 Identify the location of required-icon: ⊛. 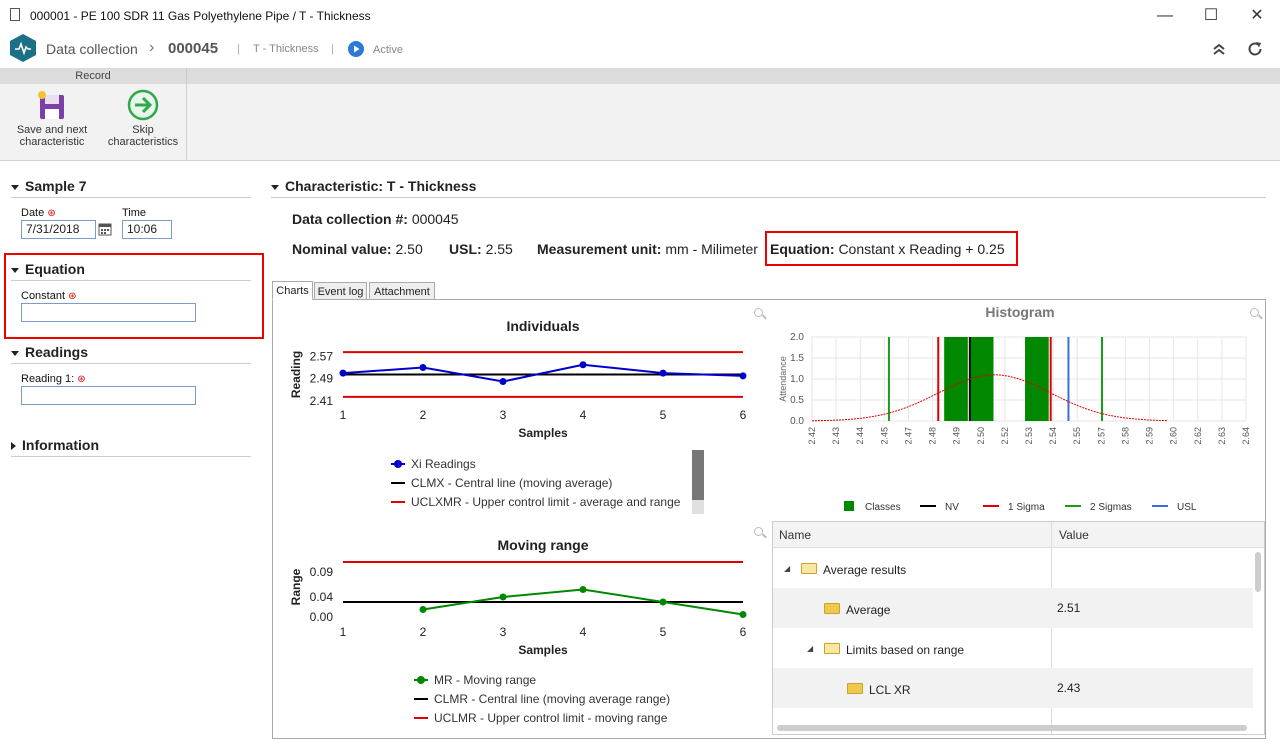
(72, 296).